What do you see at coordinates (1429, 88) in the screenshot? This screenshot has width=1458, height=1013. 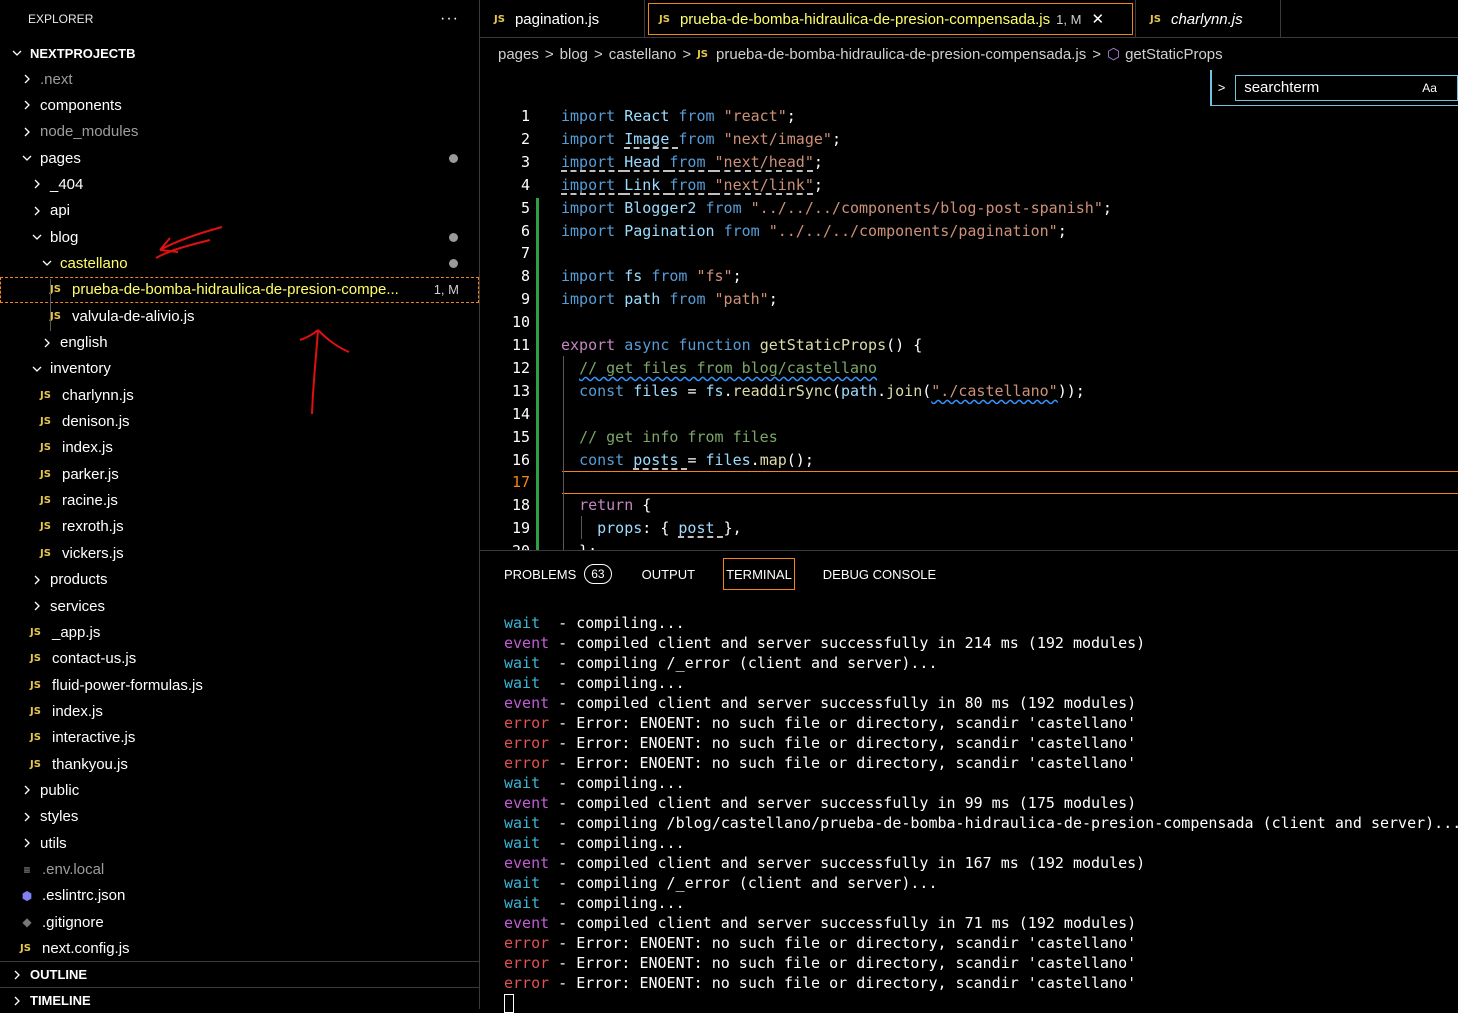 I see `match-case-toggle: Aa` at bounding box center [1429, 88].